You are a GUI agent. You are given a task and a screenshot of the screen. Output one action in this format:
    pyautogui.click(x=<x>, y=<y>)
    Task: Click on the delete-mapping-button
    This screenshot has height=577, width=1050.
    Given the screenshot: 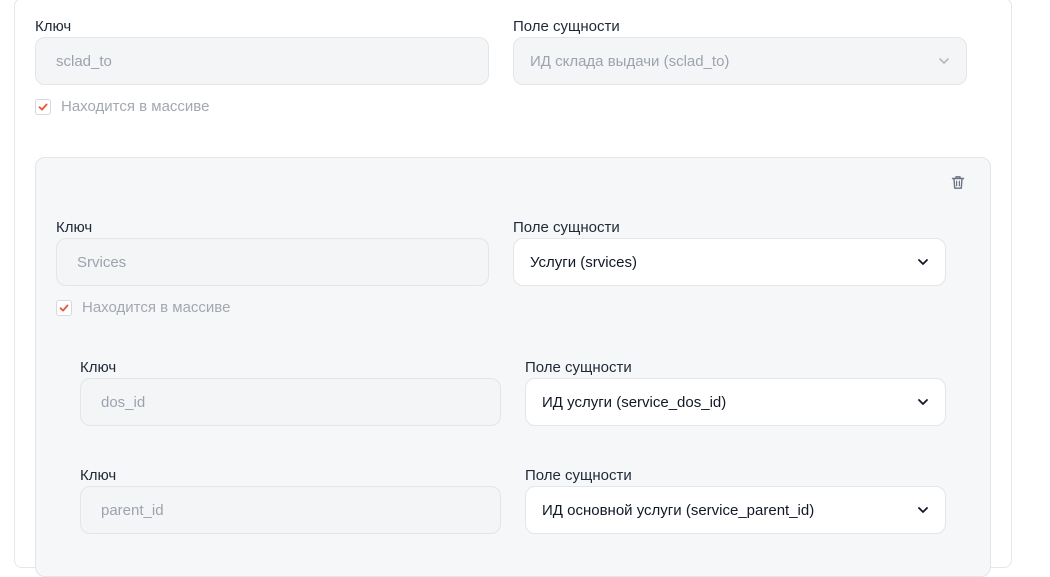 What is the action you would take?
    pyautogui.click(x=958, y=182)
    